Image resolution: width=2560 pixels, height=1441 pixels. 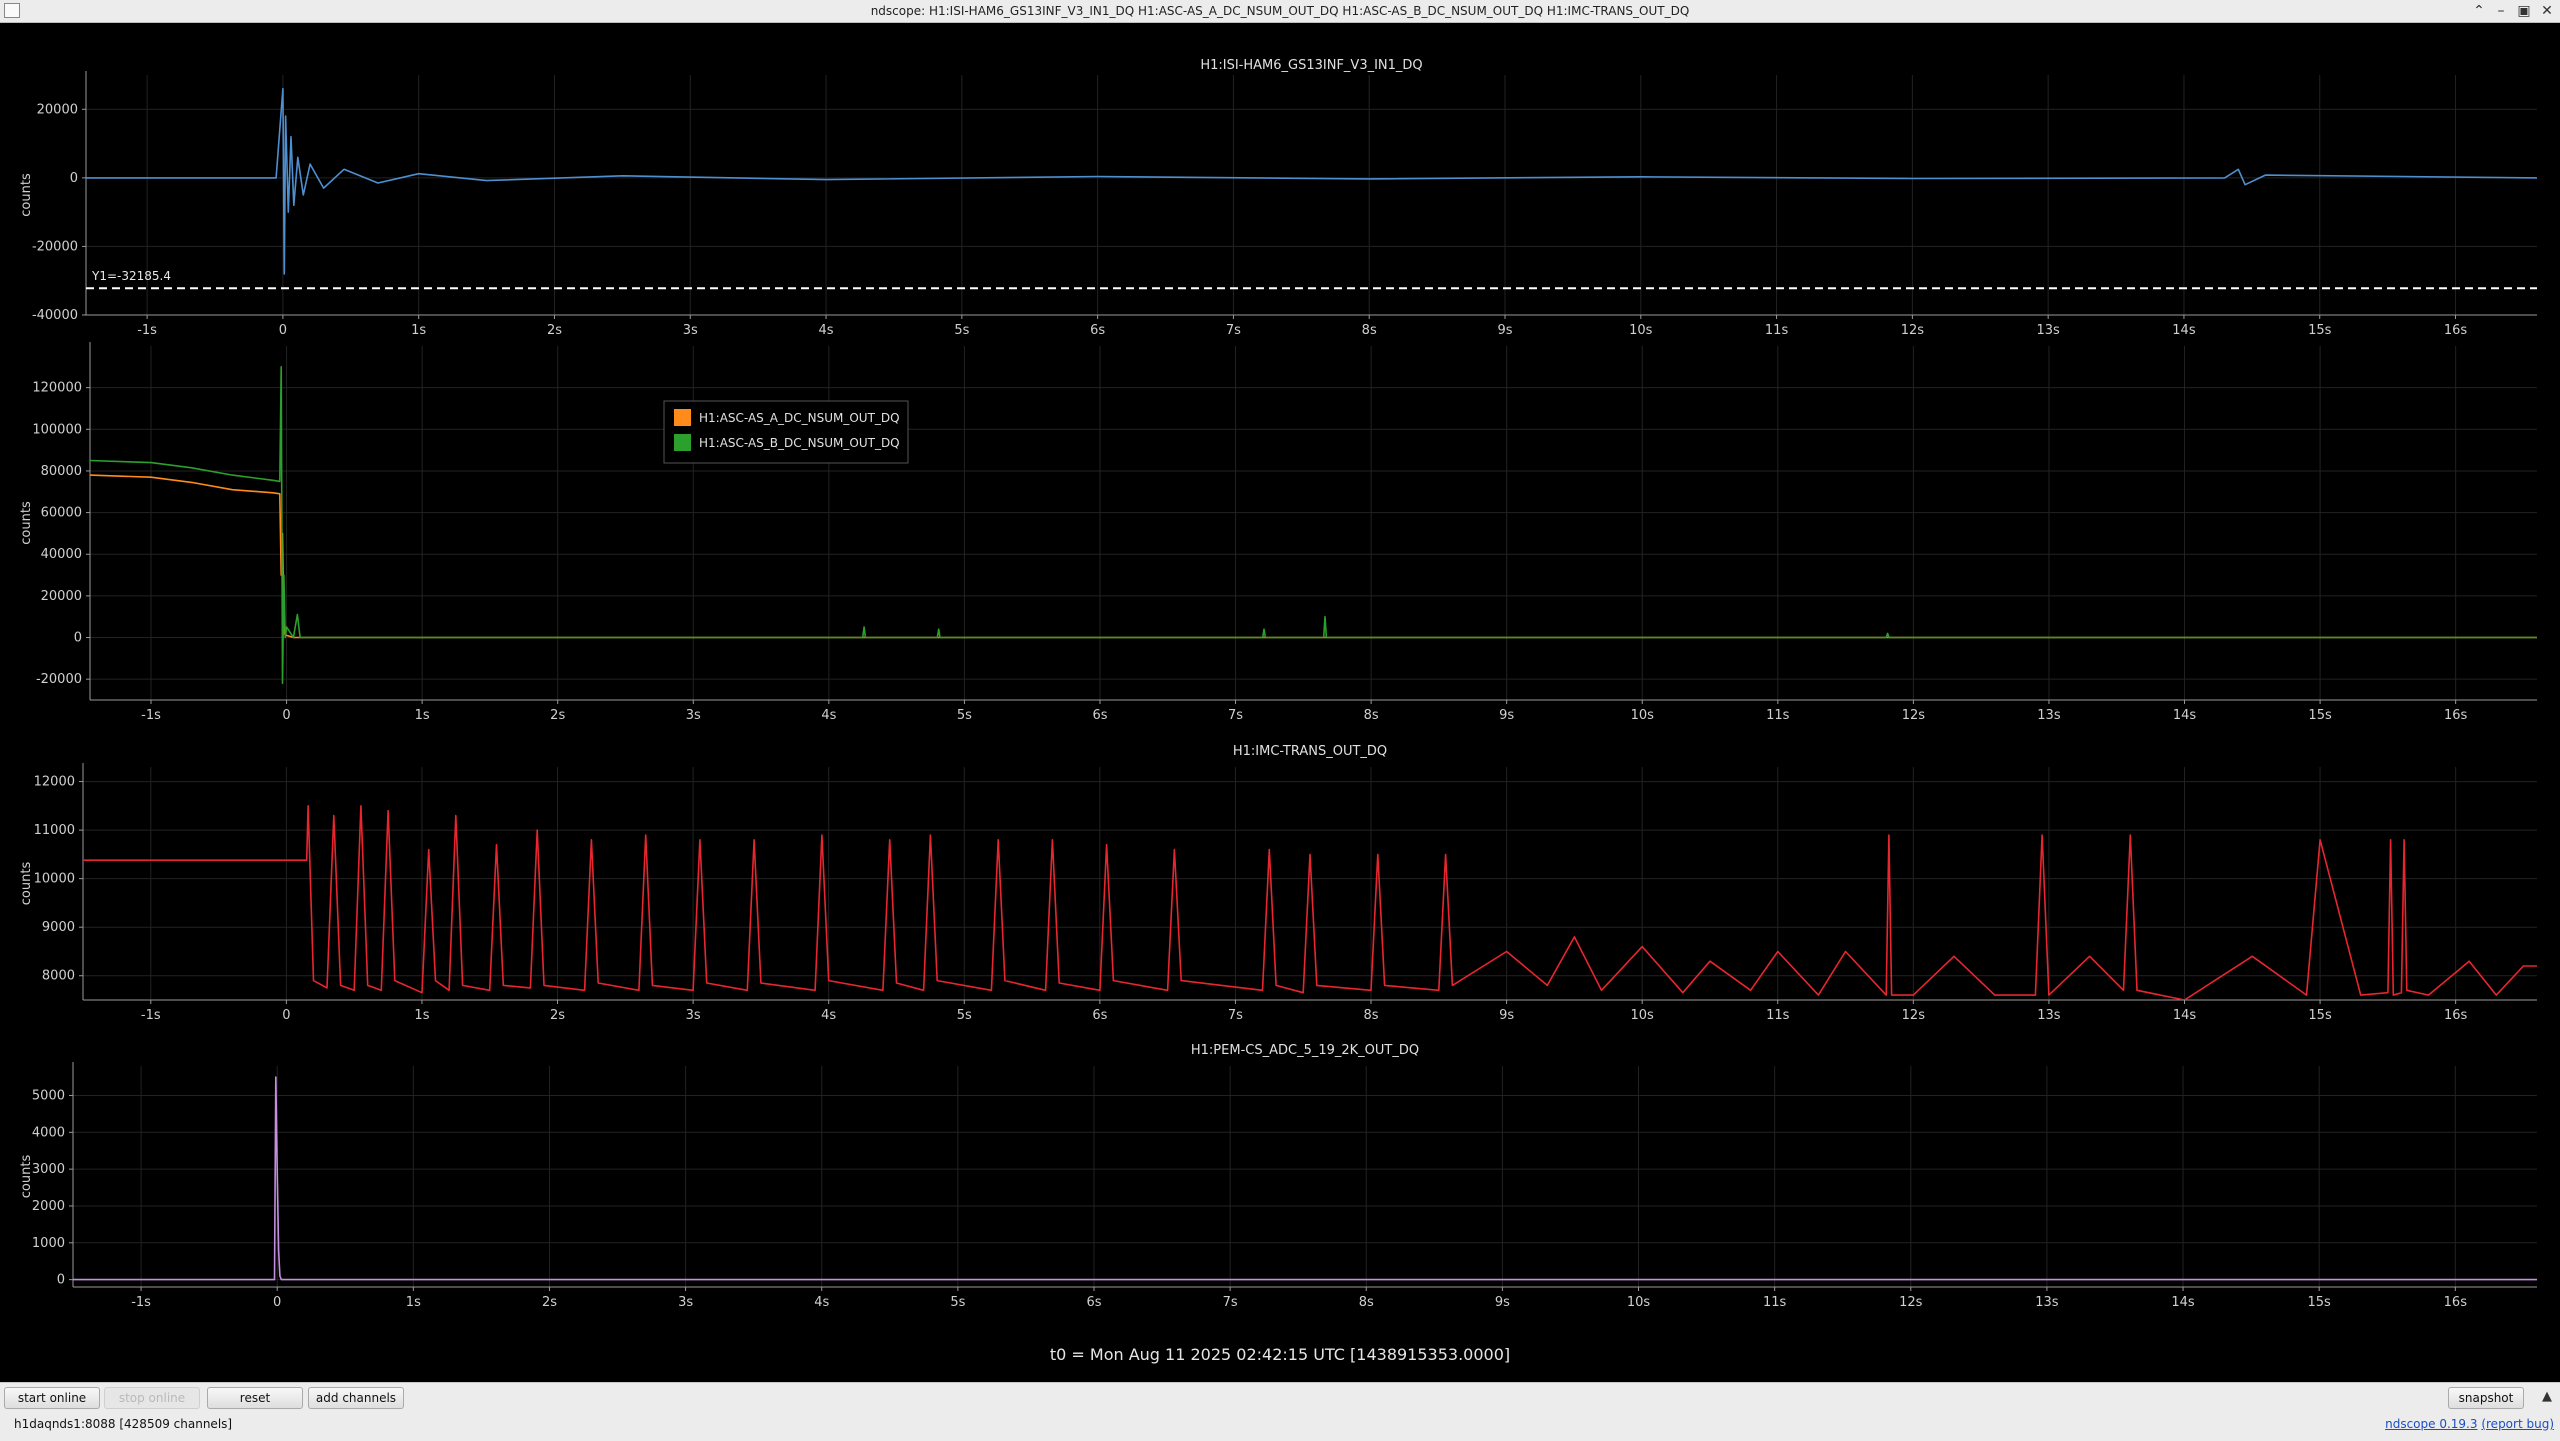 I want to click on restore-icon: ▣, so click(x=2524, y=11).